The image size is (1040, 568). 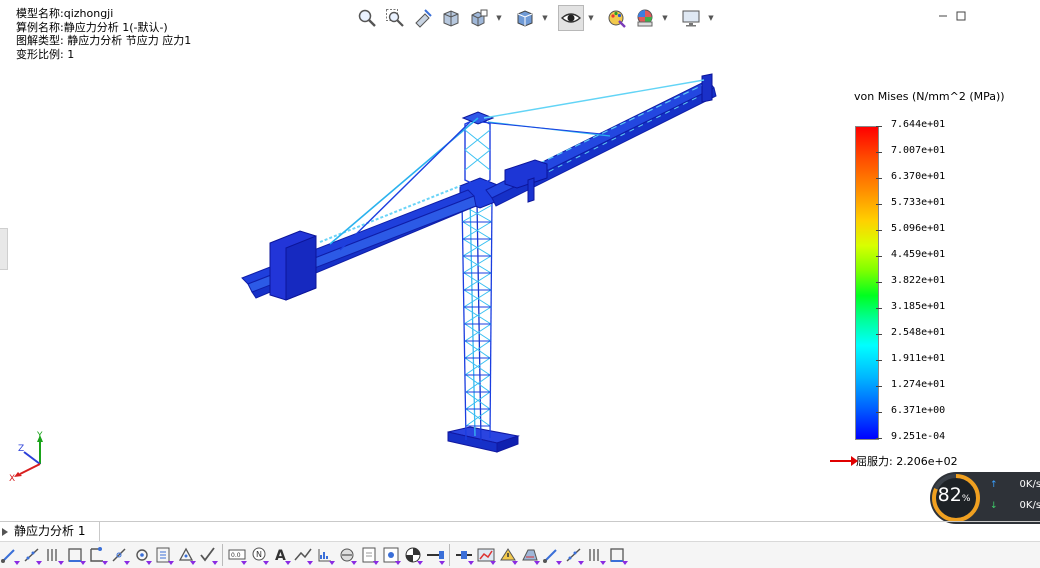 I want to click on probe-icon, so click(x=413, y=555).